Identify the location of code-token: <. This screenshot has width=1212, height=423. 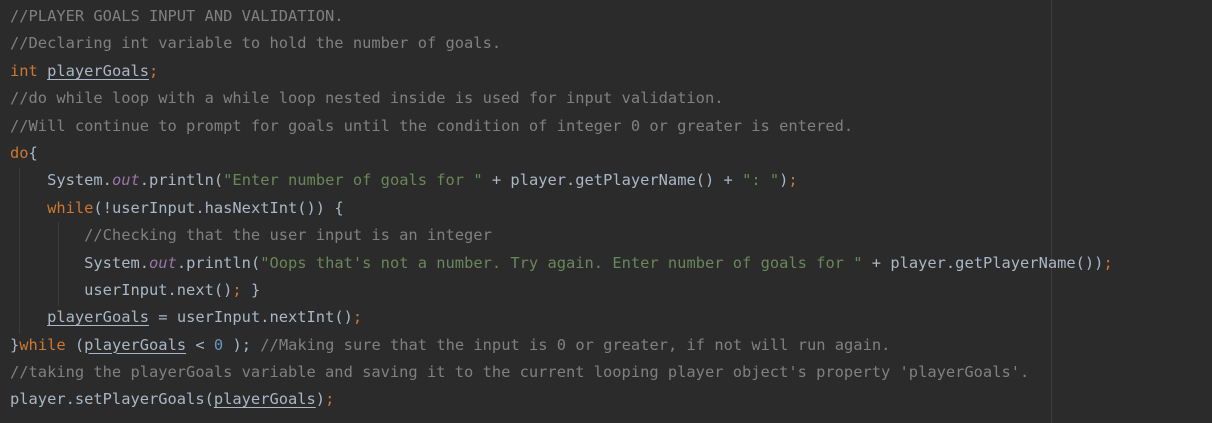
(200, 344).